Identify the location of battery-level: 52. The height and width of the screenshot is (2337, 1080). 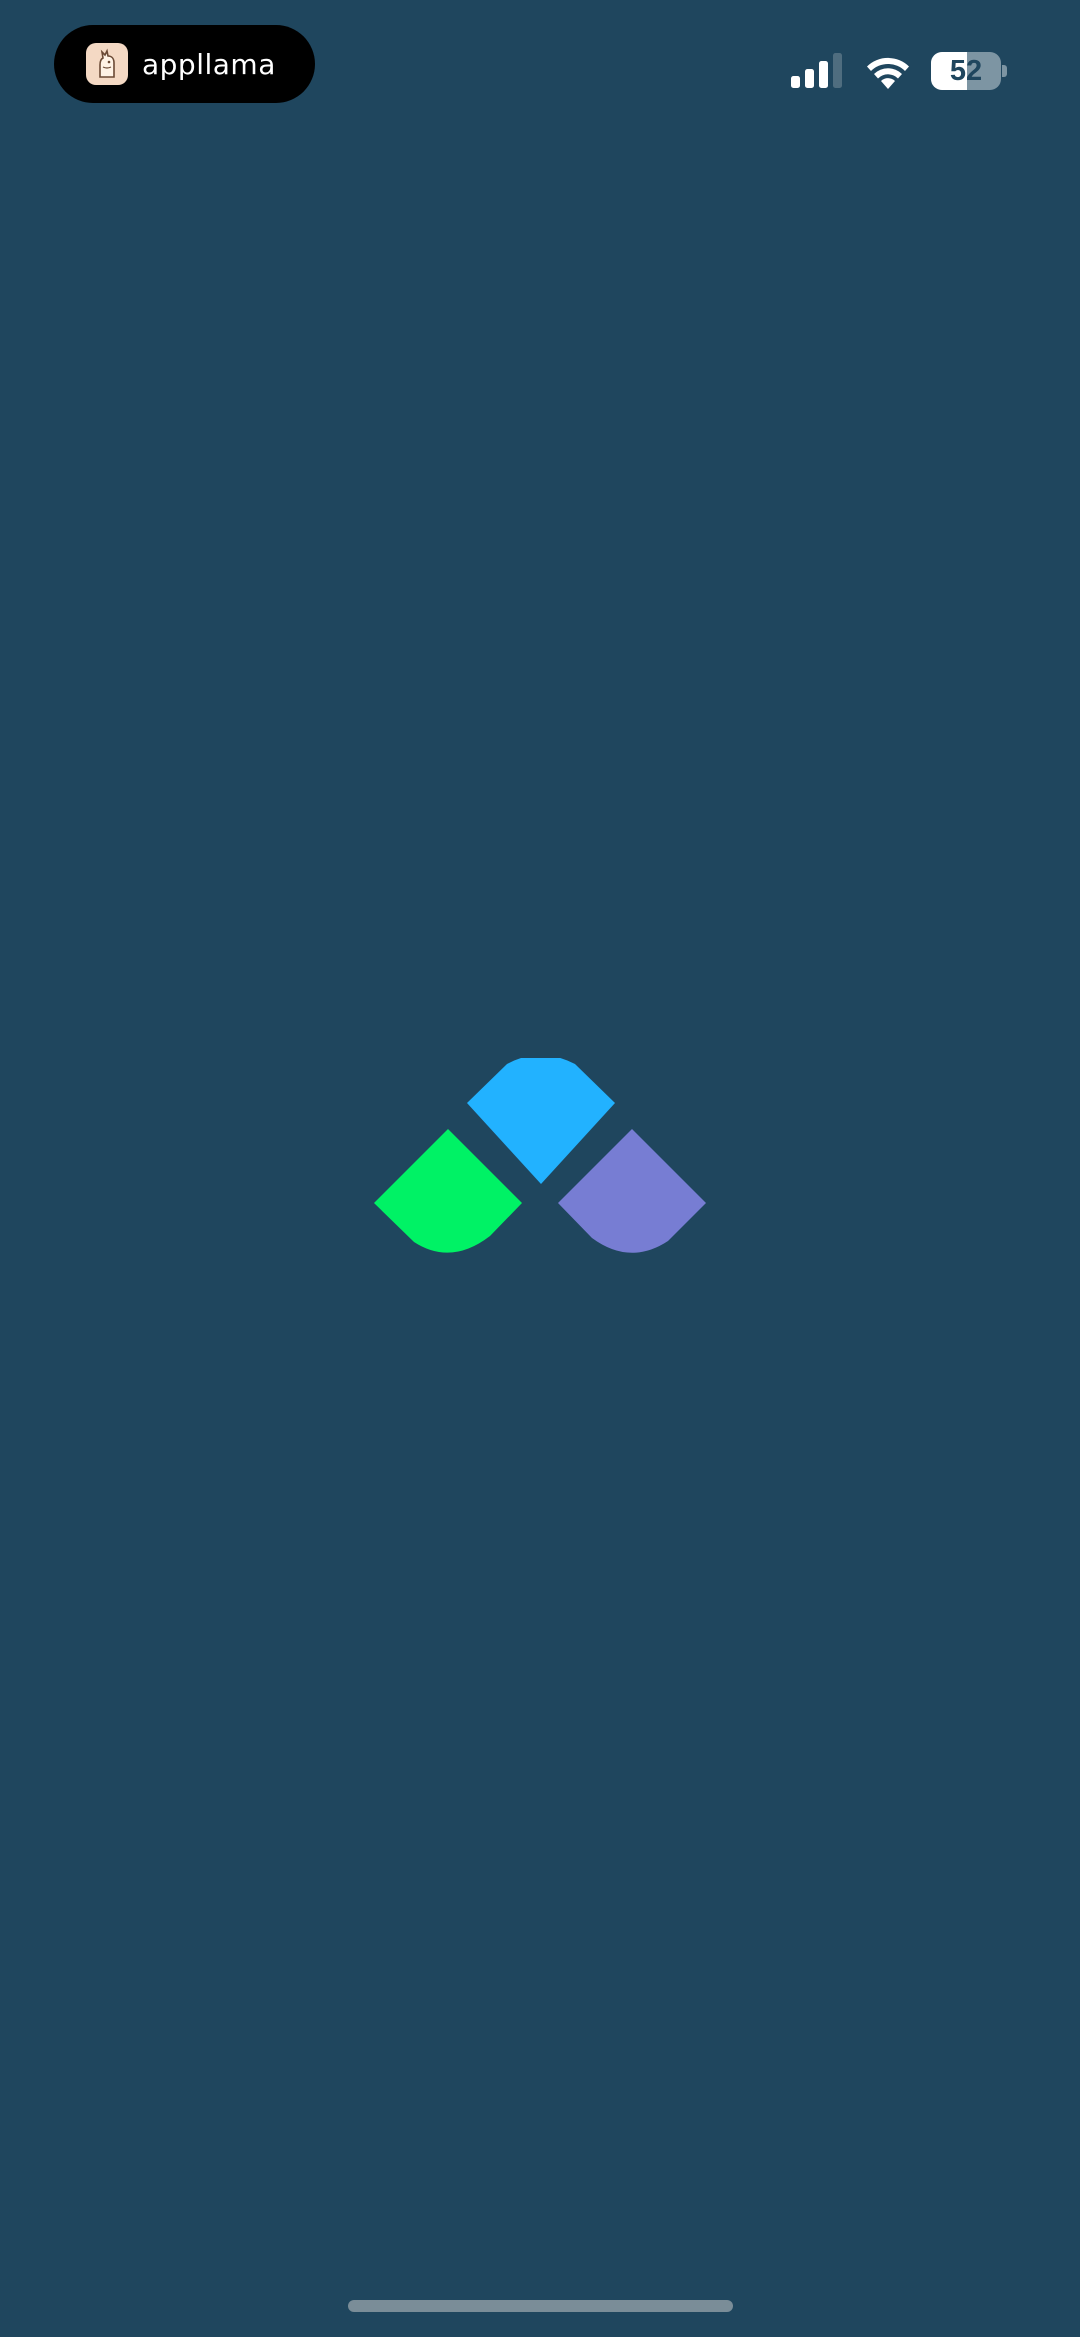
(966, 70).